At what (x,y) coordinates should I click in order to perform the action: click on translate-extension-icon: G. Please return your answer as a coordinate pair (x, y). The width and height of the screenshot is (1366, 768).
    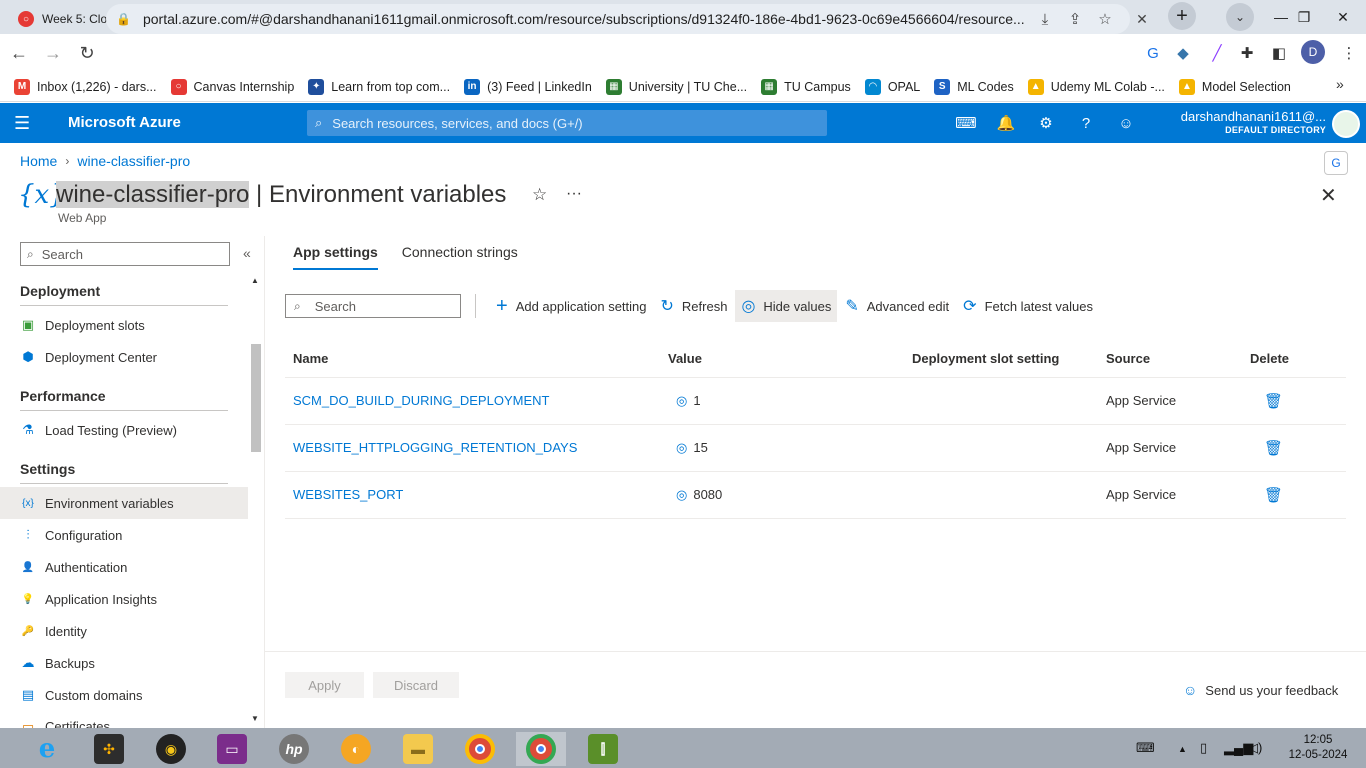
    Looking at the image, I should click on (1153, 53).